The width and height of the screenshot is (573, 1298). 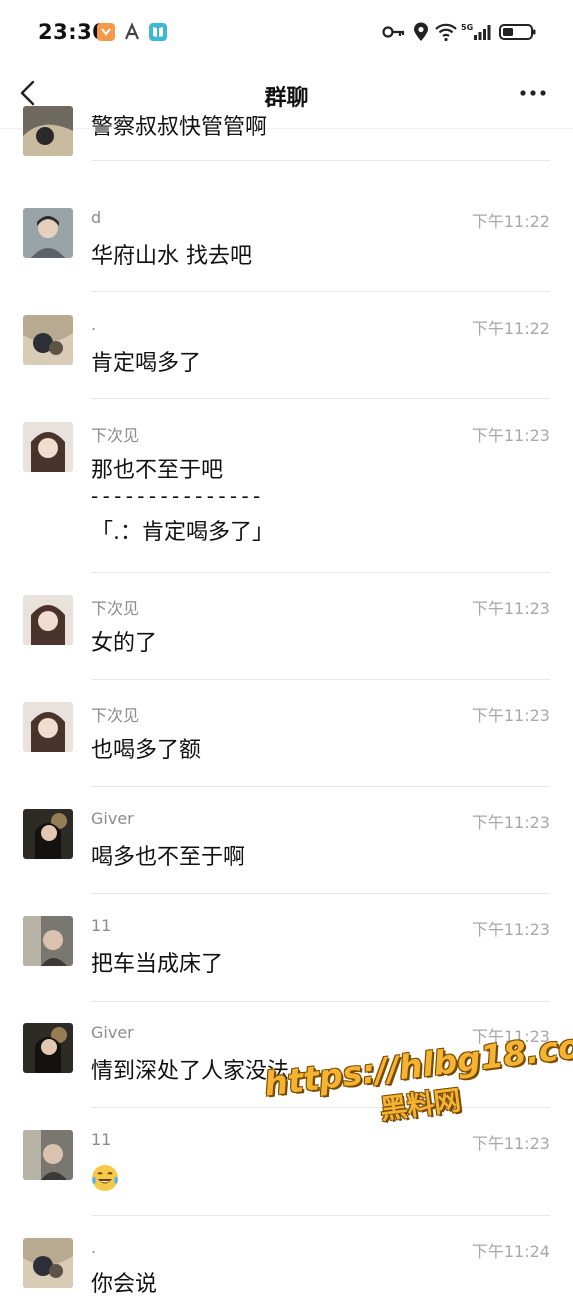 I want to click on sender-name: d, so click(x=96, y=217).